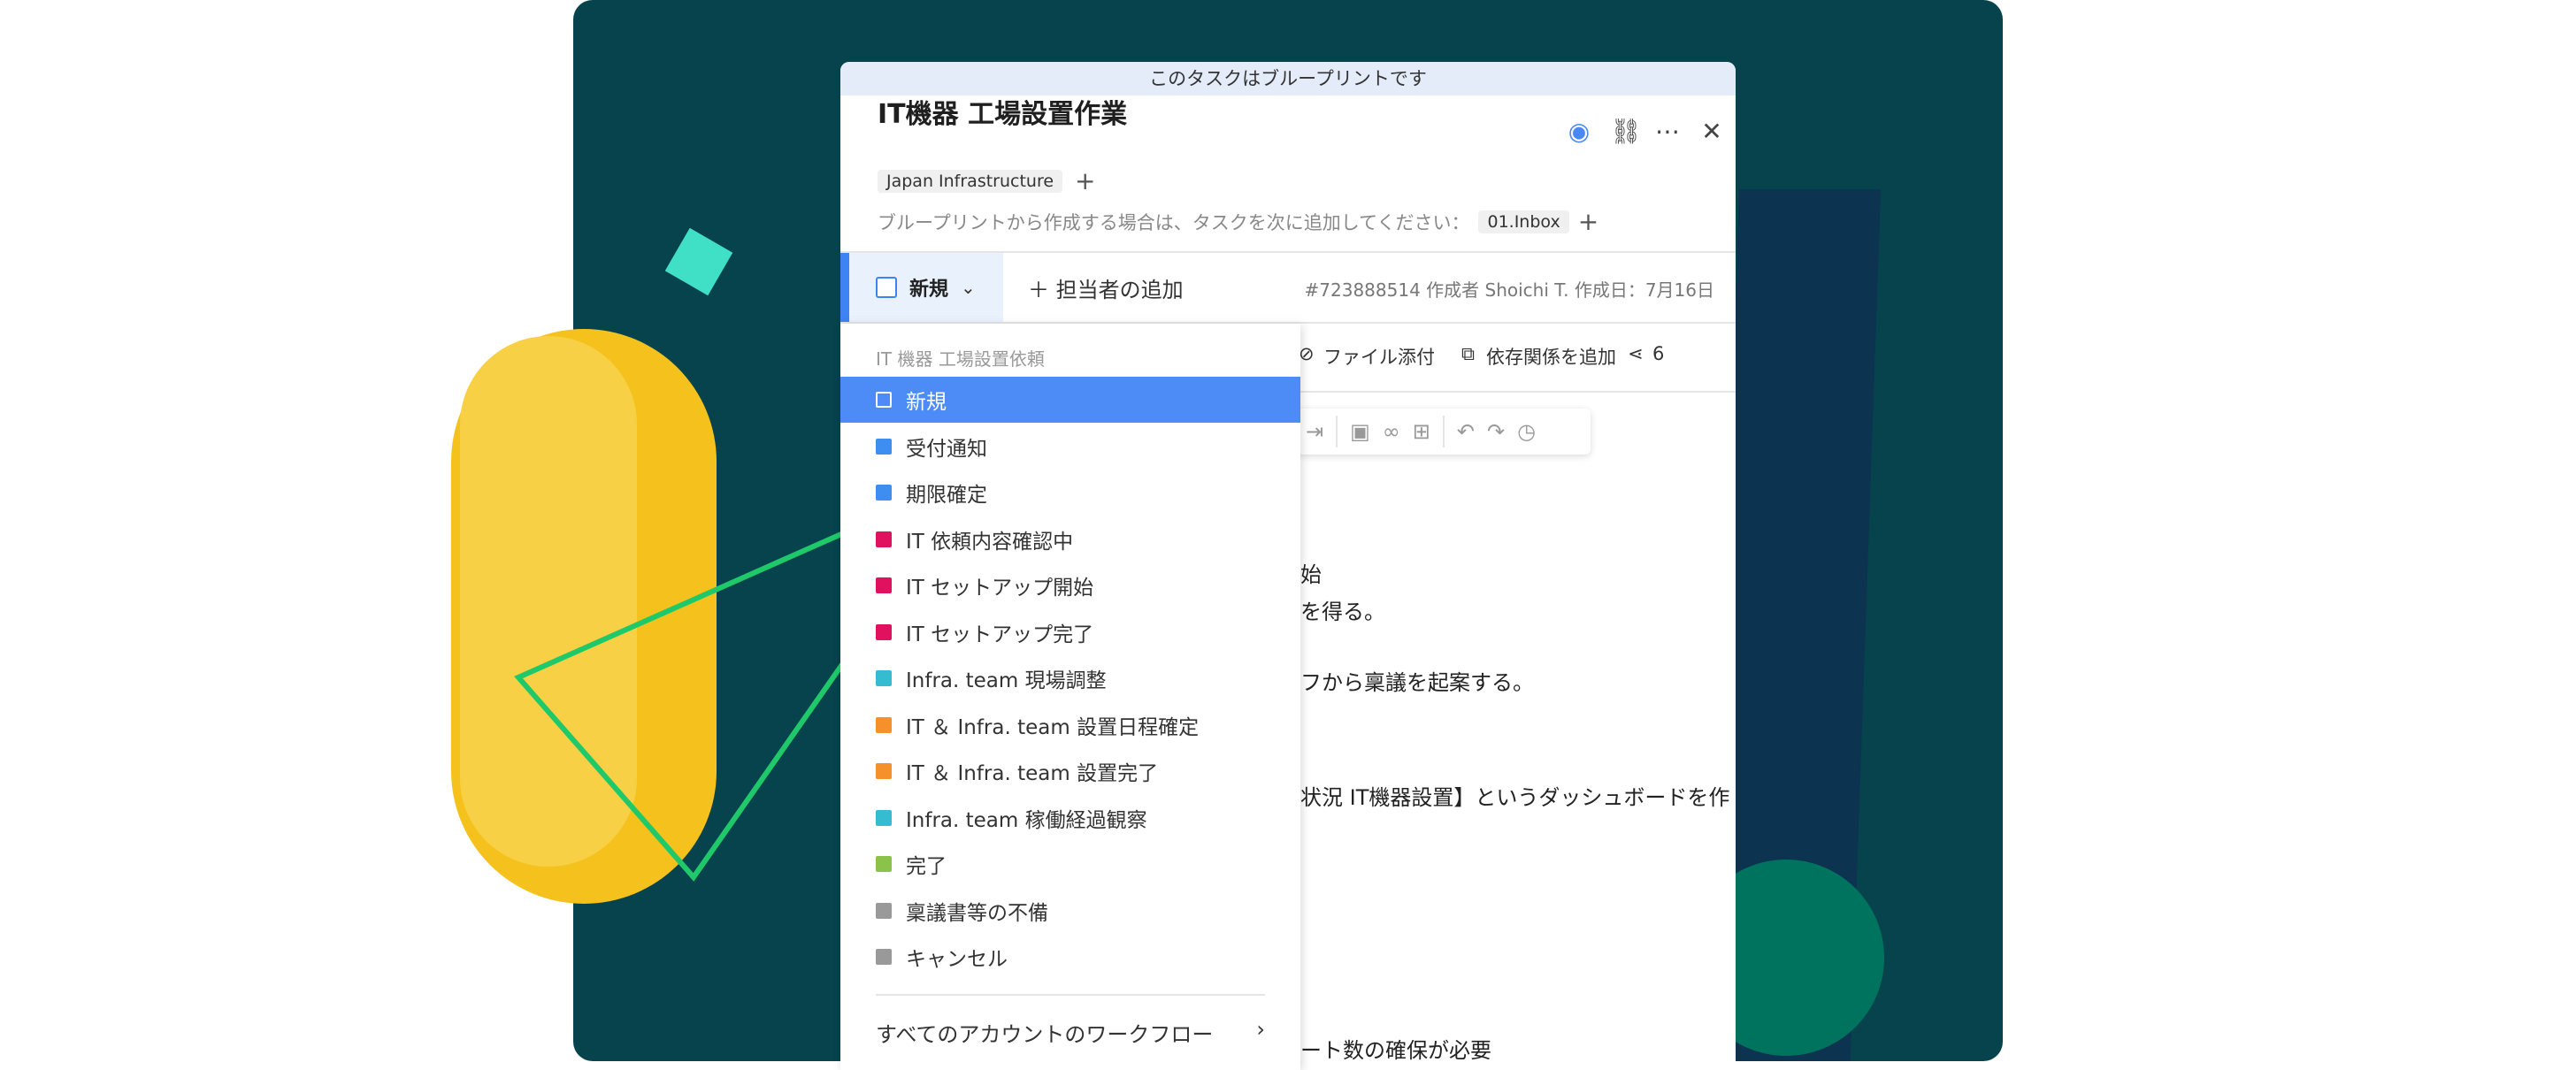 This screenshot has height=1070, width=2576. I want to click on more-icon: ⋯, so click(1667, 131).